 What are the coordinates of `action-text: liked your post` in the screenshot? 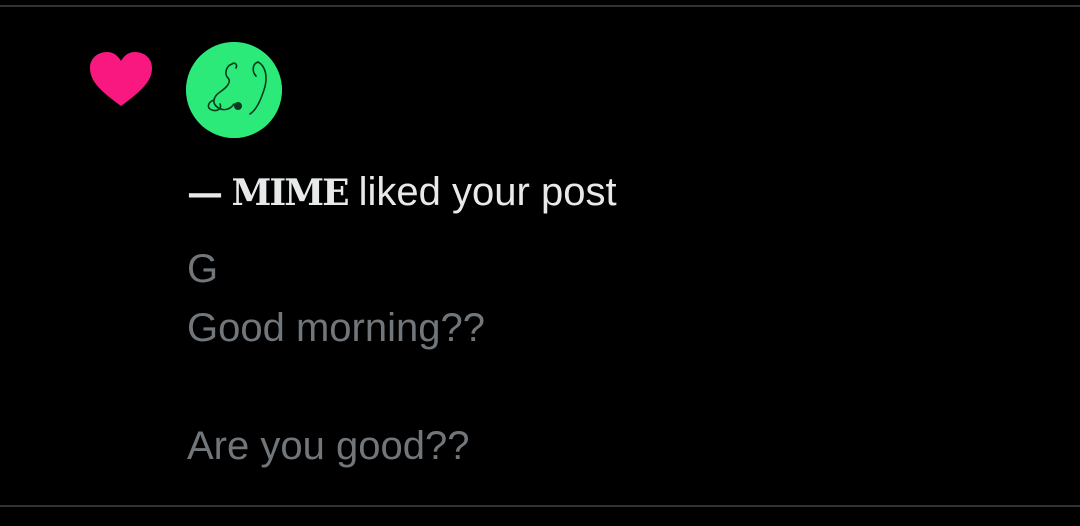 It's located at (487, 192).